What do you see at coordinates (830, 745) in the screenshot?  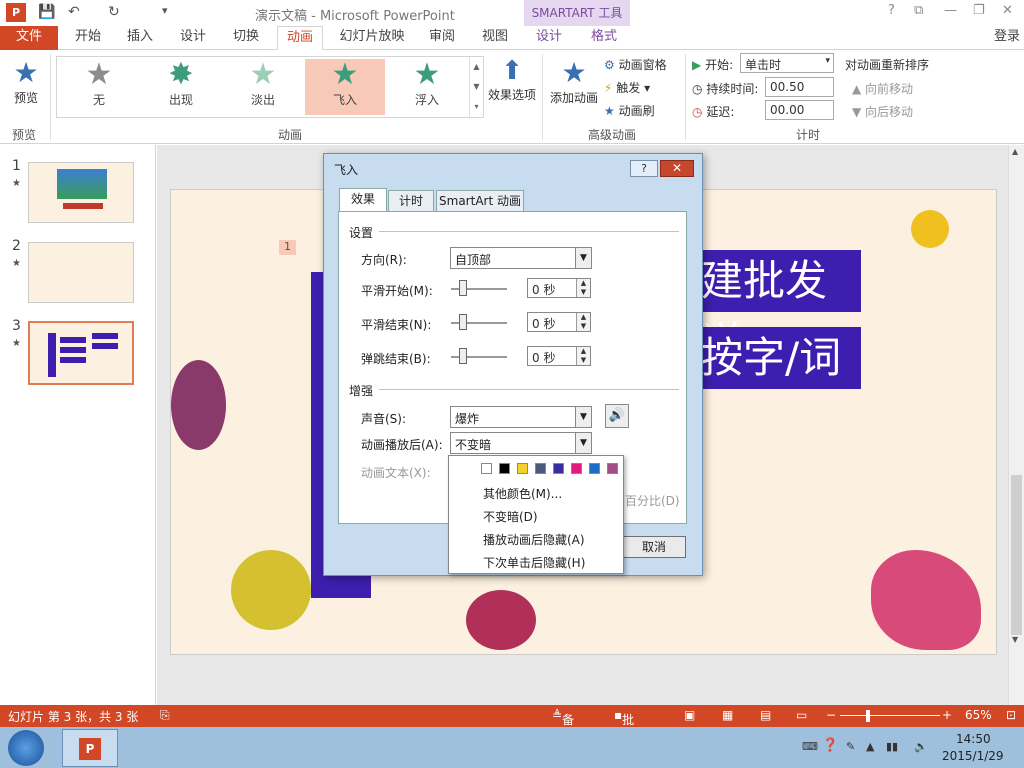 I see `help-tray-icon: ❓` at bounding box center [830, 745].